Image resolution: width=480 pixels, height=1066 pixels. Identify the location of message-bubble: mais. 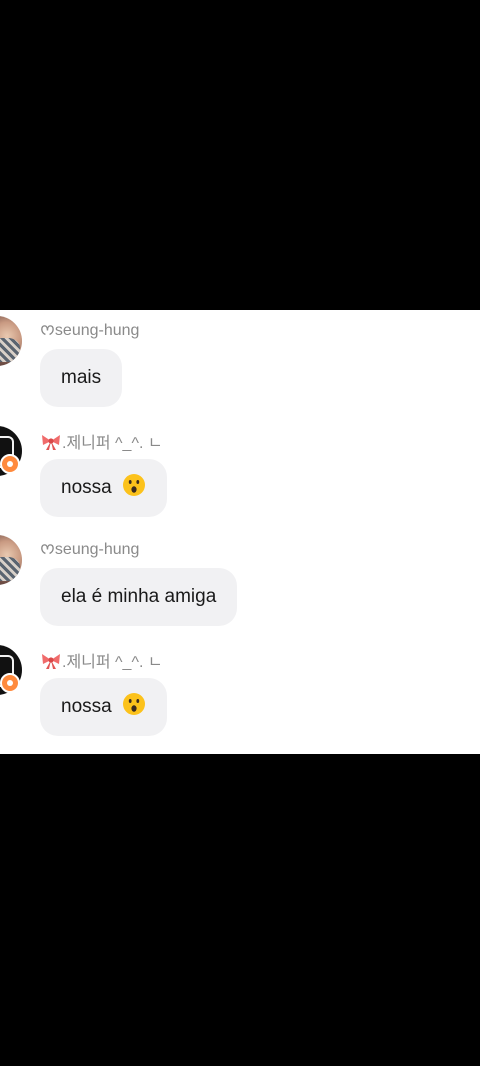
(81, 378).